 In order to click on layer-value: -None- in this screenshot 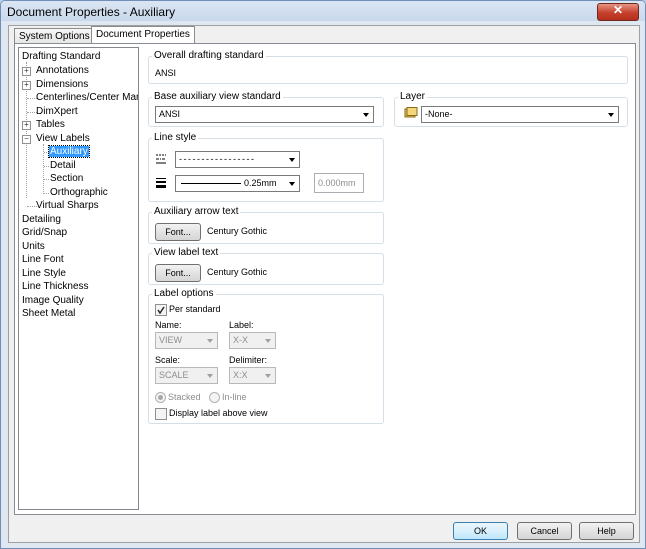, I will do `click(439, 114)`.